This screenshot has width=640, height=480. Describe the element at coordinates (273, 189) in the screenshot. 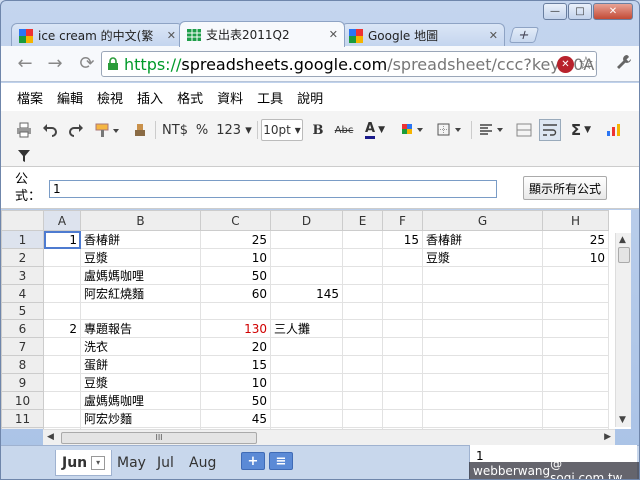

I see `formula-input` at that location.